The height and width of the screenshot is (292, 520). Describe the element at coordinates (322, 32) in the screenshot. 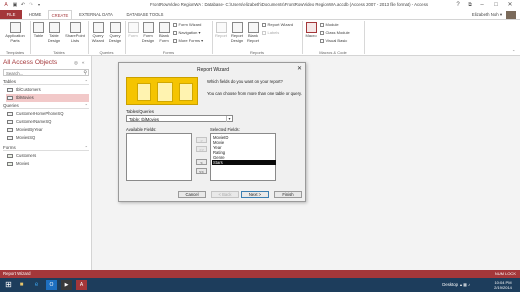

I see `class-module-icon` at that location.